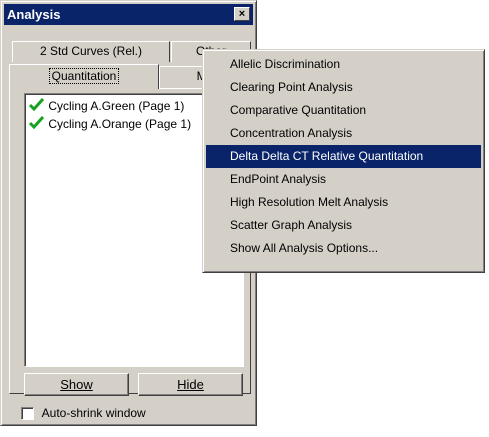 This screenshot has height=437, width=489. I want to click on menu-item-label: High Resolution Melt Analysis, so click(309, 202).